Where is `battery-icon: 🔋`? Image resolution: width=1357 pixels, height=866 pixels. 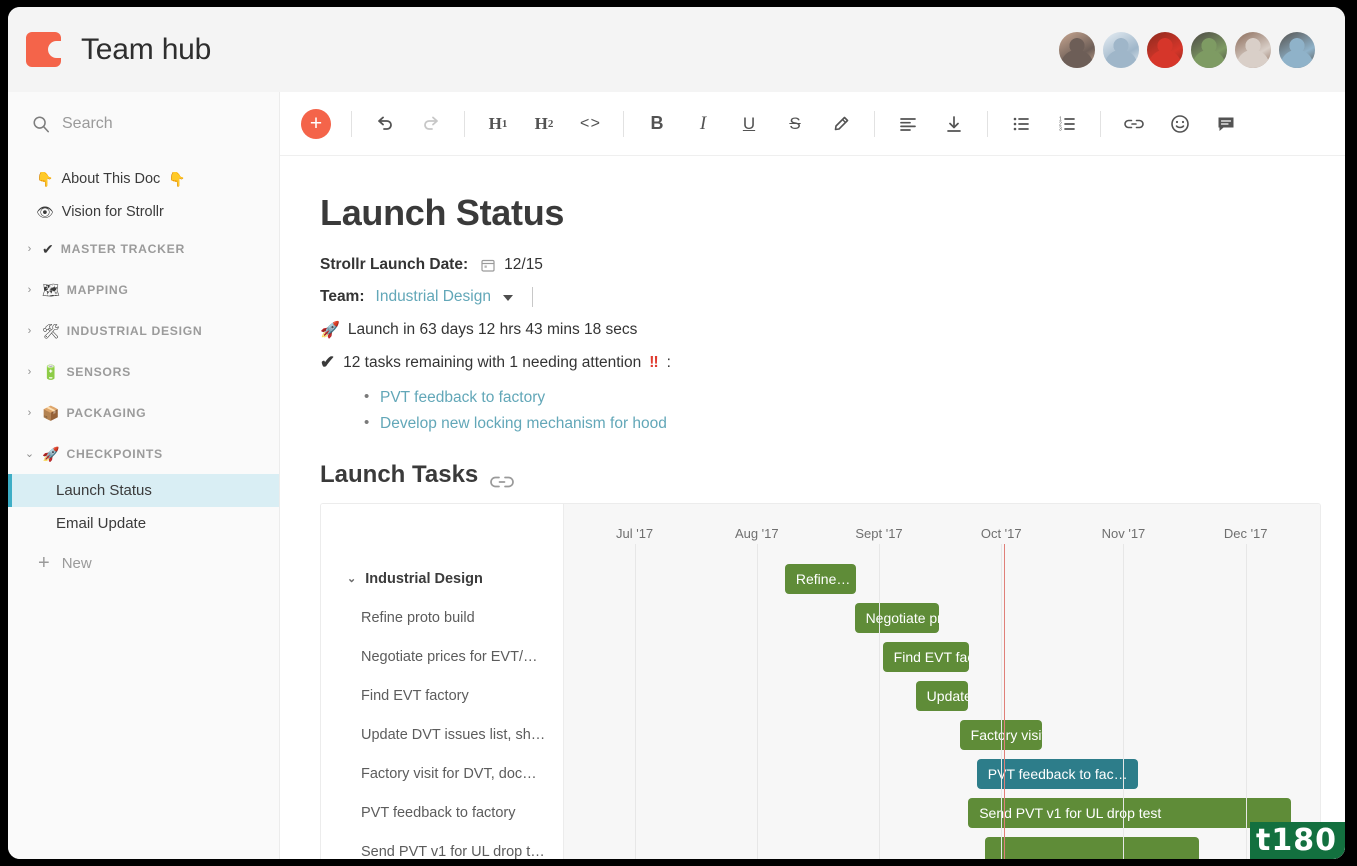 battery-icon: 🔋 is located at coordinates (51, 371).